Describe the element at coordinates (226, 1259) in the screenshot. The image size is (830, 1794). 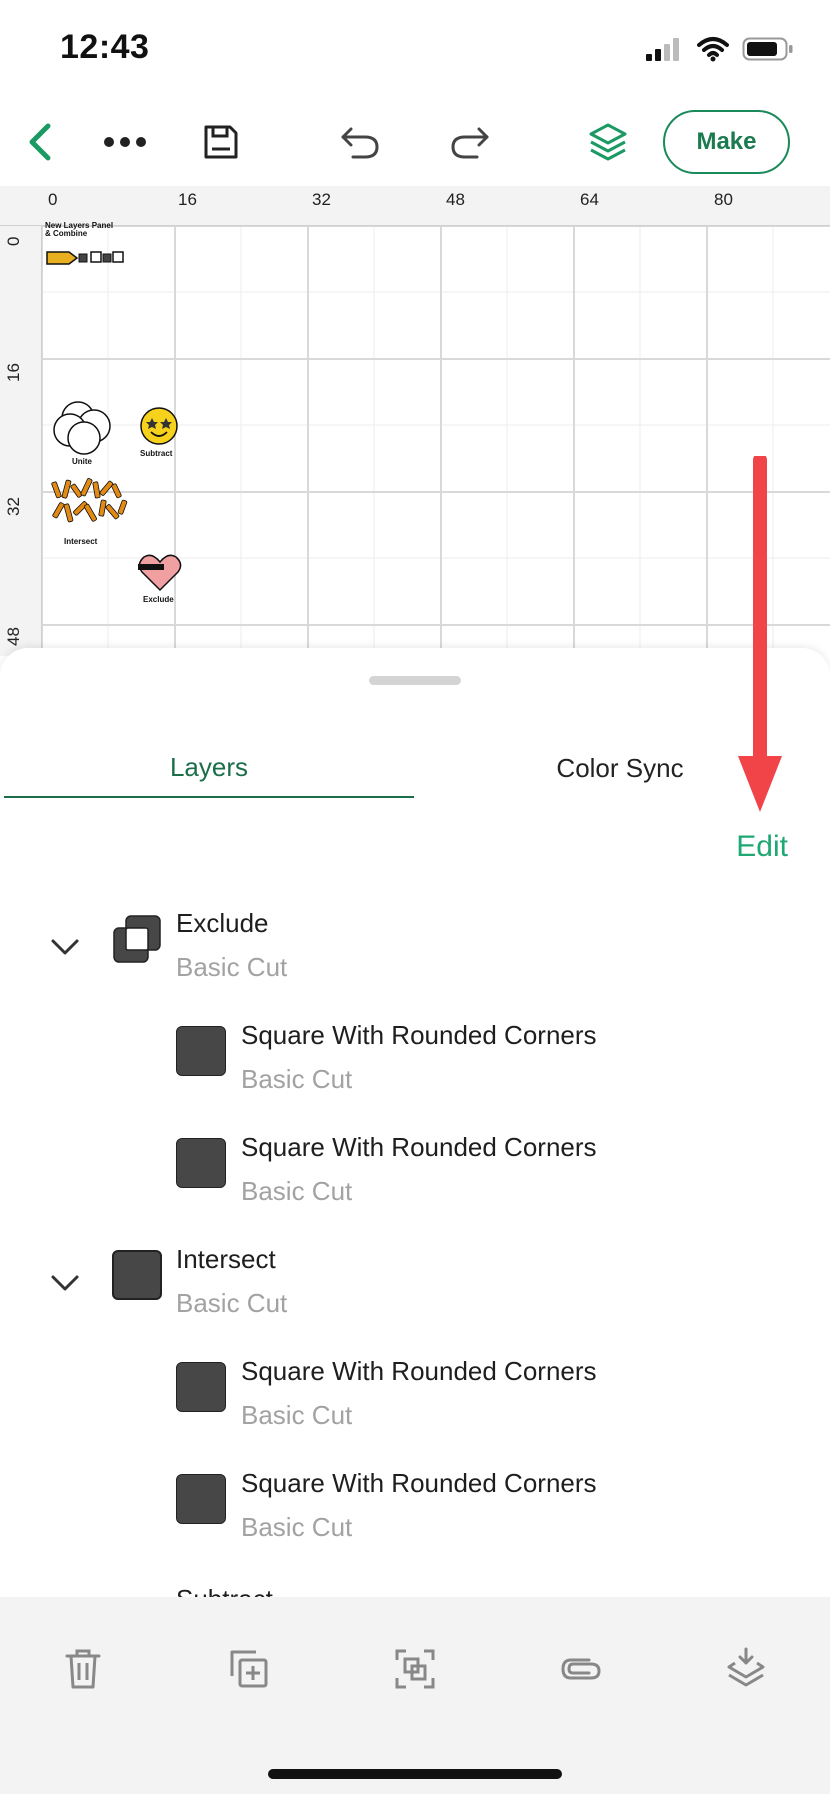
I see `layer-name: Intersect` at that location.